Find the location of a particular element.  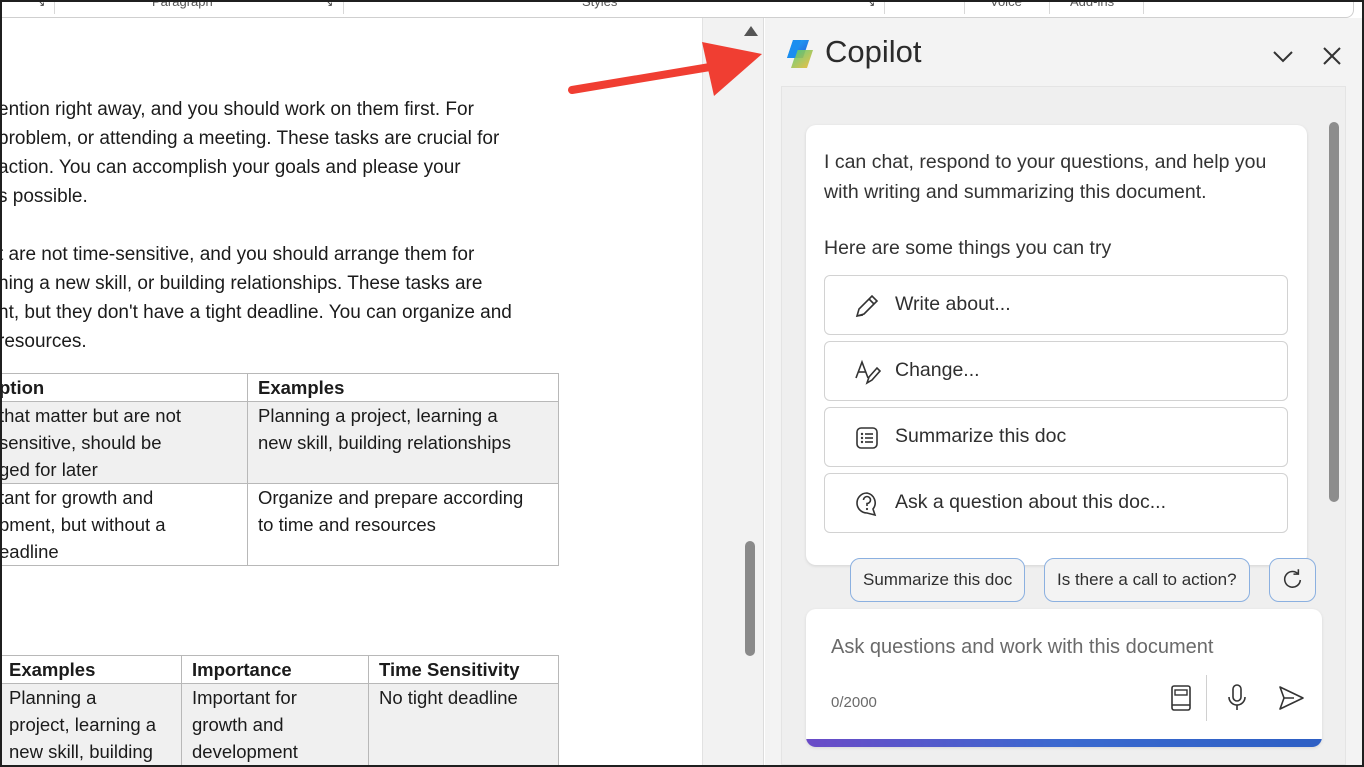

question-chat-icon is located at coordinates (866, 504).